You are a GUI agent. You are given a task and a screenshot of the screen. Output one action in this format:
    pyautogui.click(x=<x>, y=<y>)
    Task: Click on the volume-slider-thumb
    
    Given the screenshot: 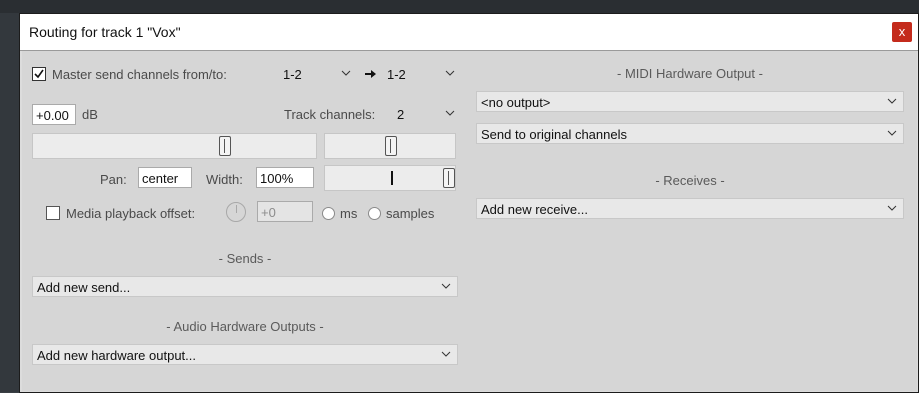 What is the action you would take?
    pyautogui.click(x=225, y=146)
    